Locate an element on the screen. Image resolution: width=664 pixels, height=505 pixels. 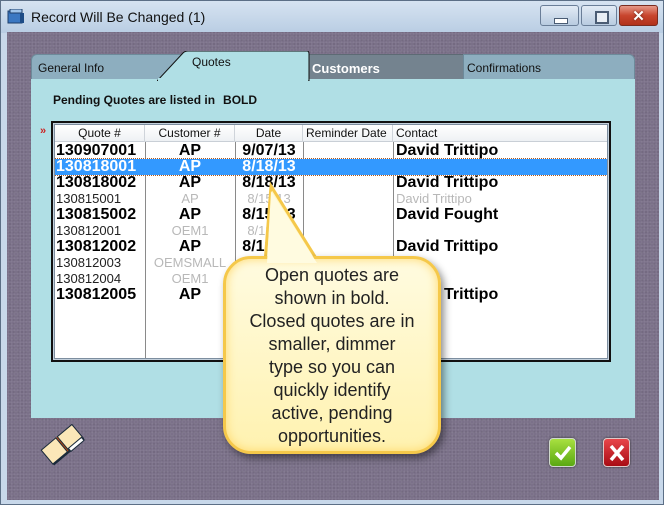
table-row: 130818002 AP 8/18/13 David Trittipo is located at coordinates (331, 183).